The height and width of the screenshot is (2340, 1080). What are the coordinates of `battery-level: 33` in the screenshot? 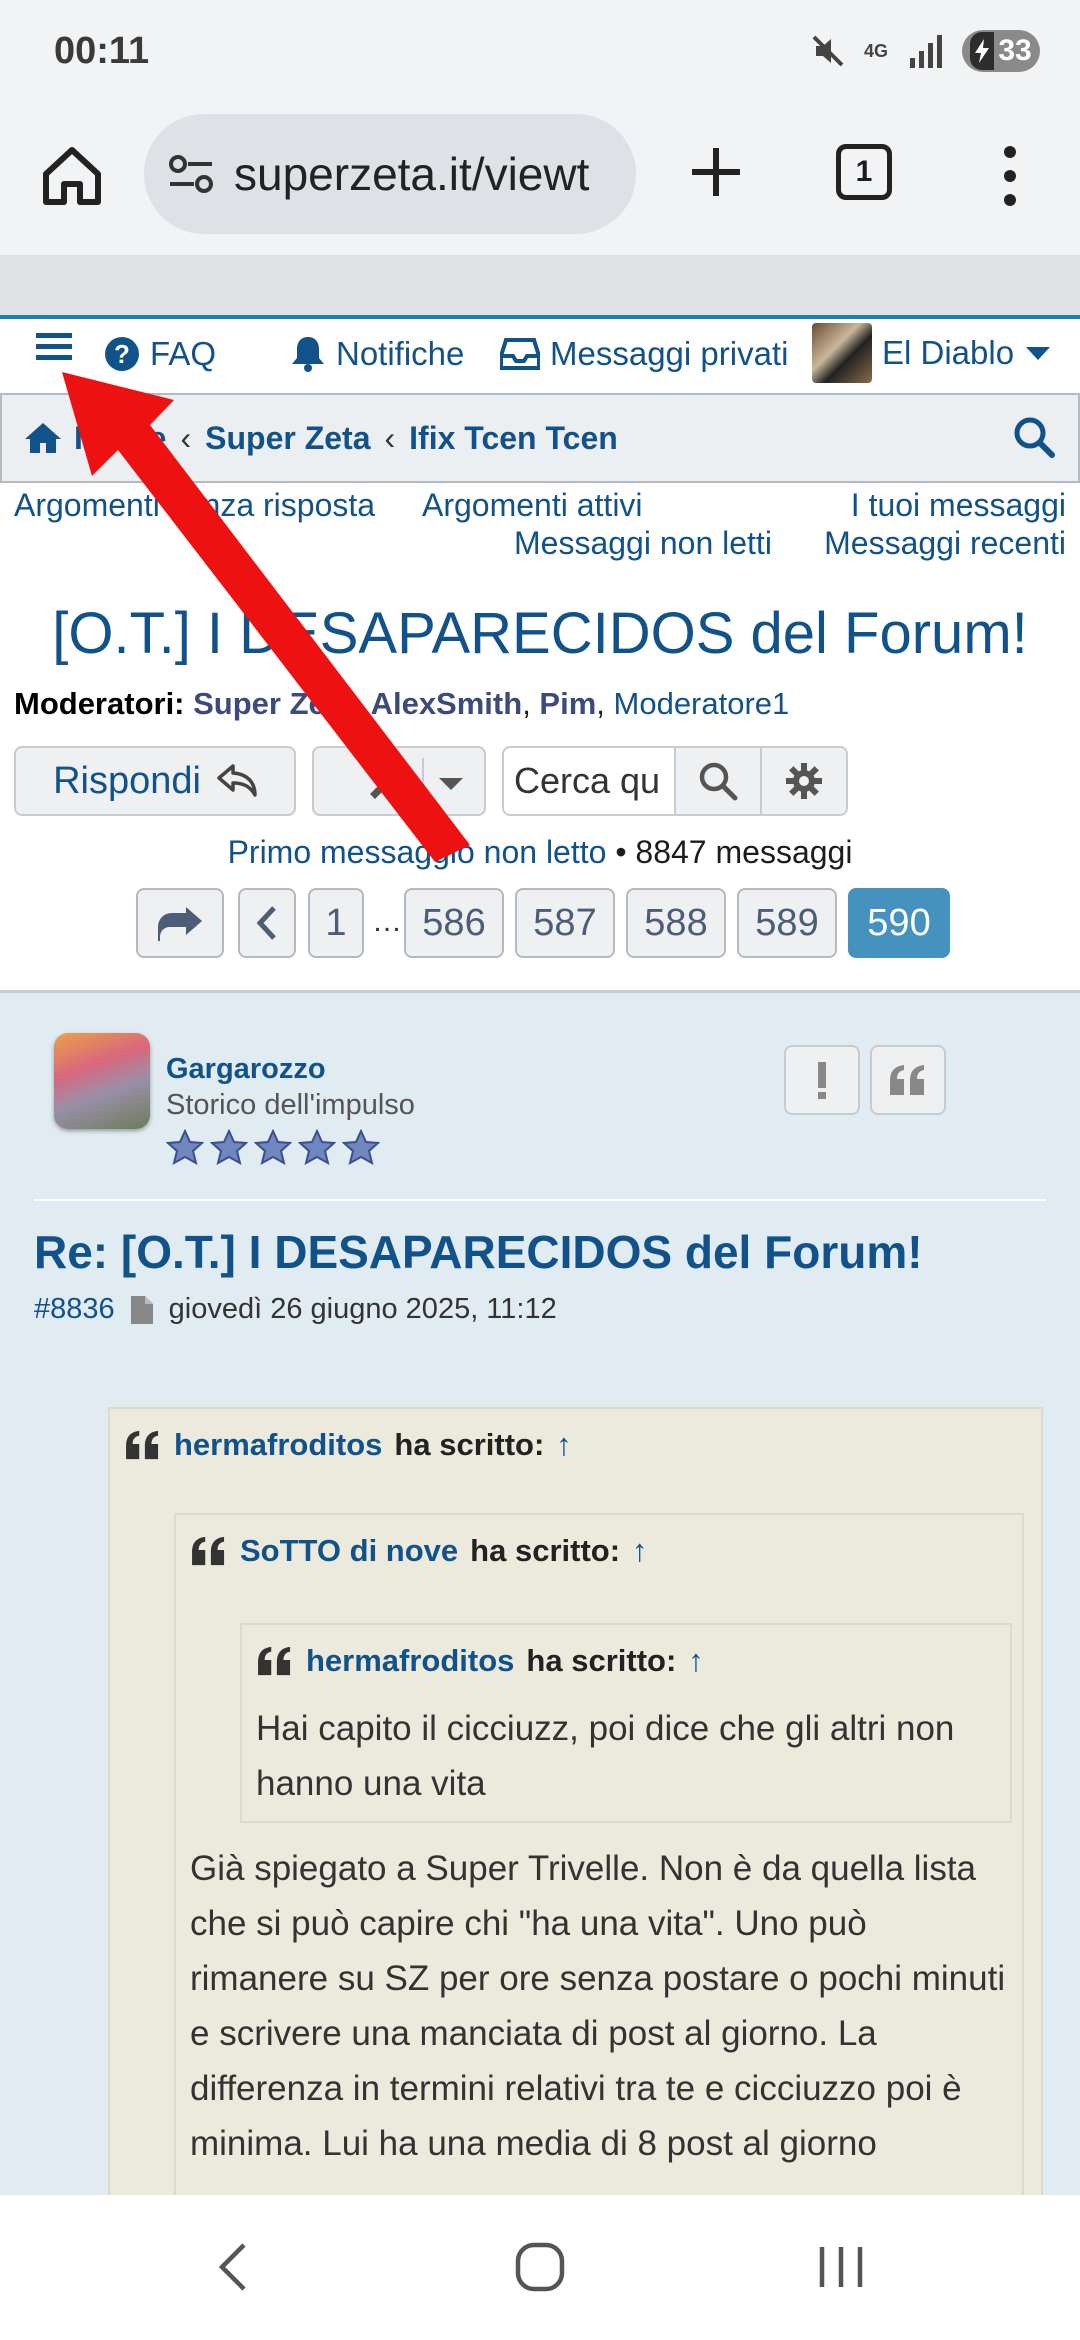 It's located at (1015, 50).